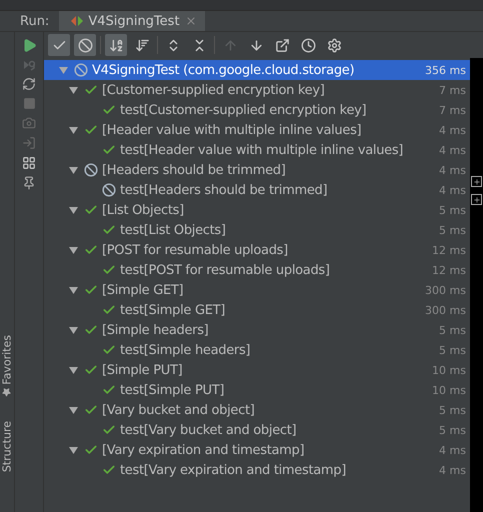  Describe the element at coordinates (280, 350) in the screenshot. I see `test-name: test[Simple headers]` at that location.